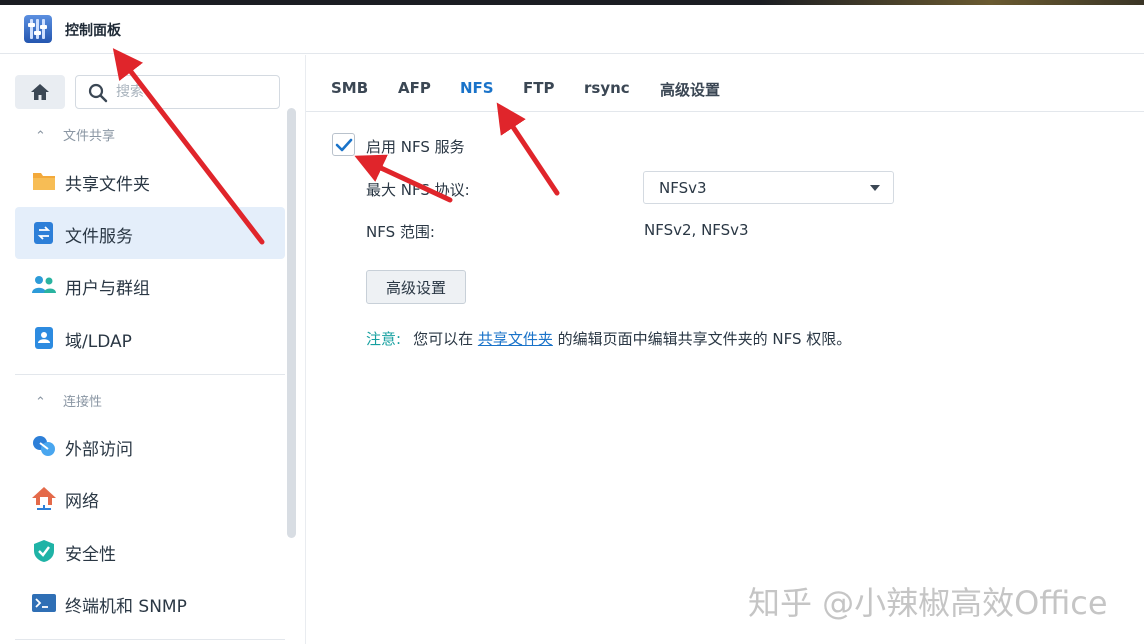 This screenshot has width=1144, height=644. I want to click on terminal-icon, so click(44, 603).